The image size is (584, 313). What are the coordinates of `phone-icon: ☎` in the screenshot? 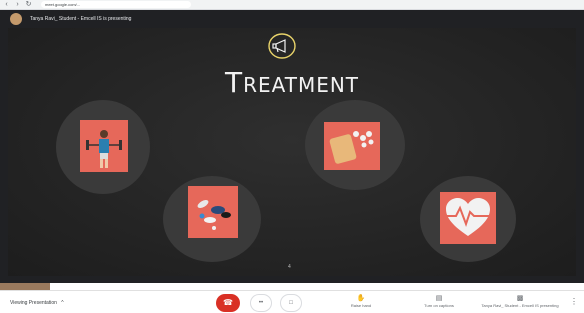 It's located at (228, 302).